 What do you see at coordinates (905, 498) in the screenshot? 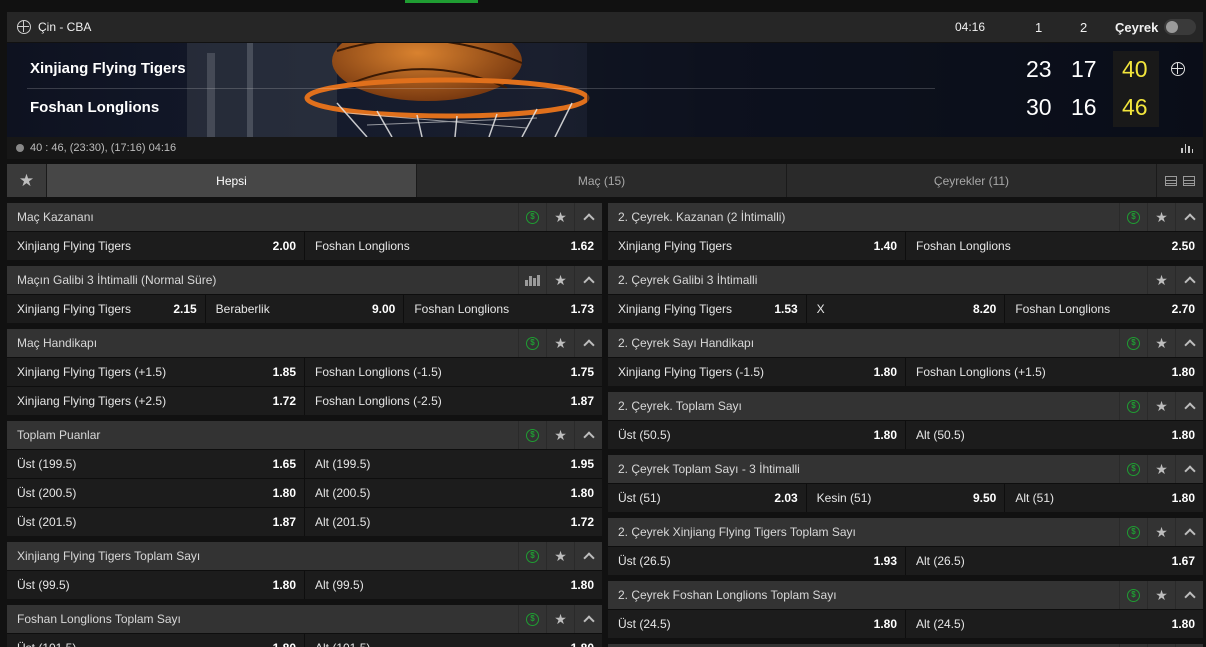
I see `odds-button: Kesin (51) 9.50` at bounding box center [905, 498].